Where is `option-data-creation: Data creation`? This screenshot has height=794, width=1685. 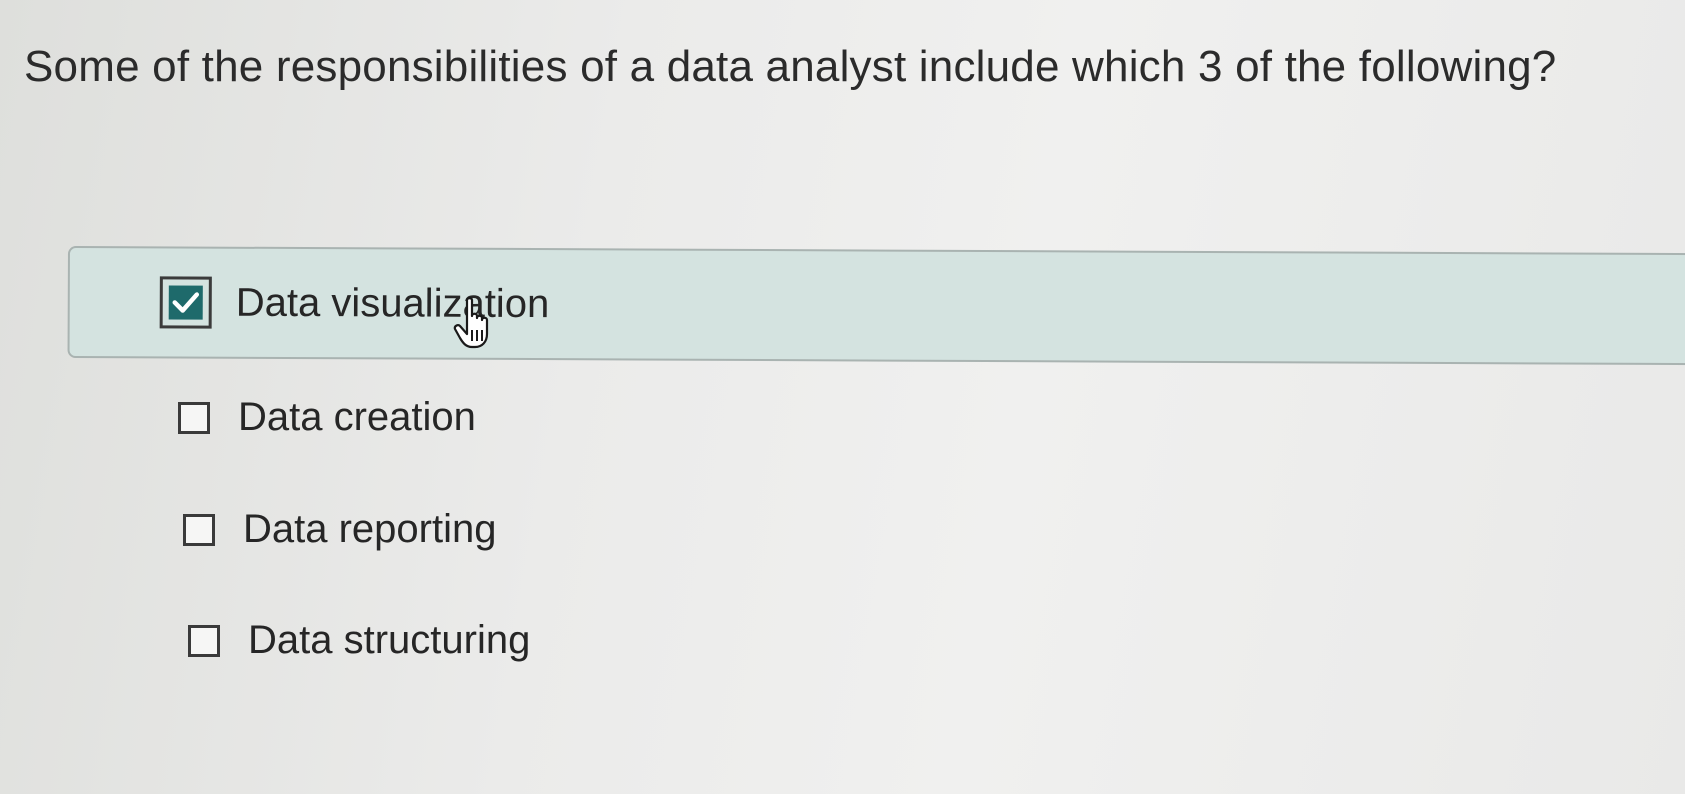 option-data-creation: Data creation is located at coordinates (327, 417).